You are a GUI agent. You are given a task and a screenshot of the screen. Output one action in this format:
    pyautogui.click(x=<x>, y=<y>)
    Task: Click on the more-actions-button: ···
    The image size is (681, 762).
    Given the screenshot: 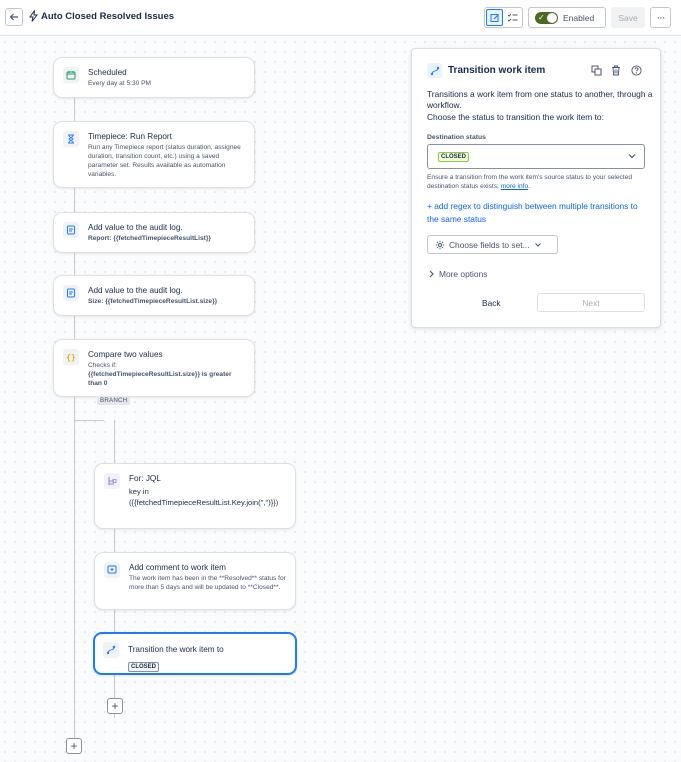 What is the action you would take?
    pyautogui.click(x=660, y=17)
    